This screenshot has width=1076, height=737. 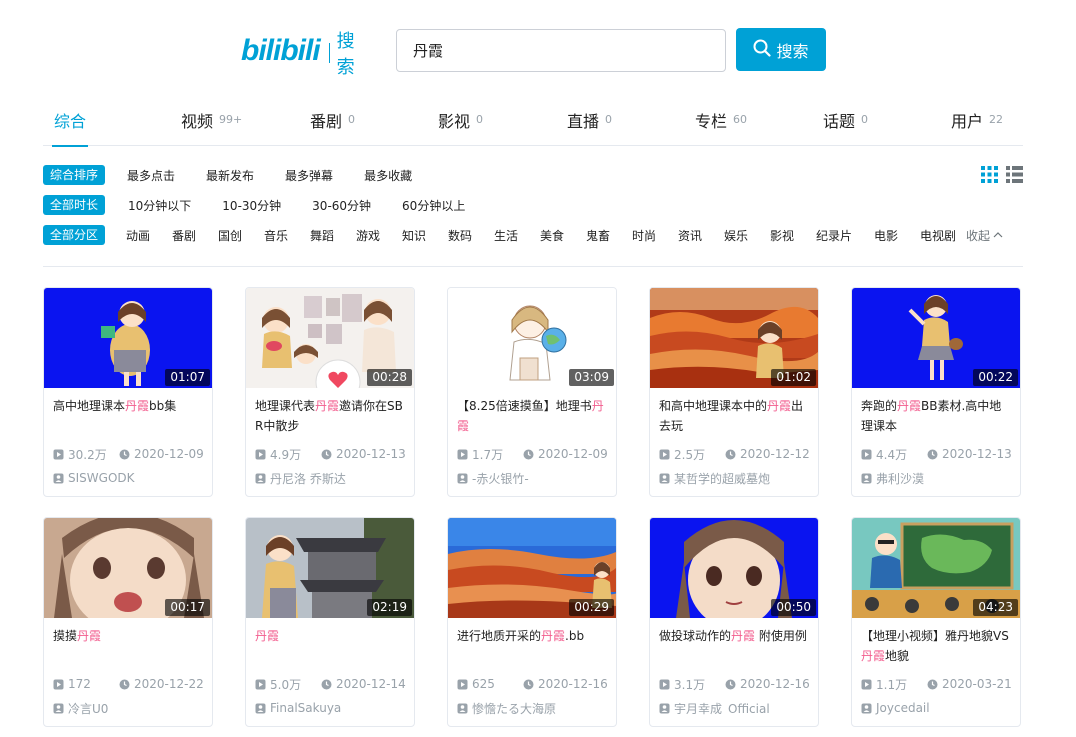 What do you see at coordinates (533, 636) in the screenshot?
I see `video-title: 进行地质开采的丹霞.bb` at bounding box center [533, 636].